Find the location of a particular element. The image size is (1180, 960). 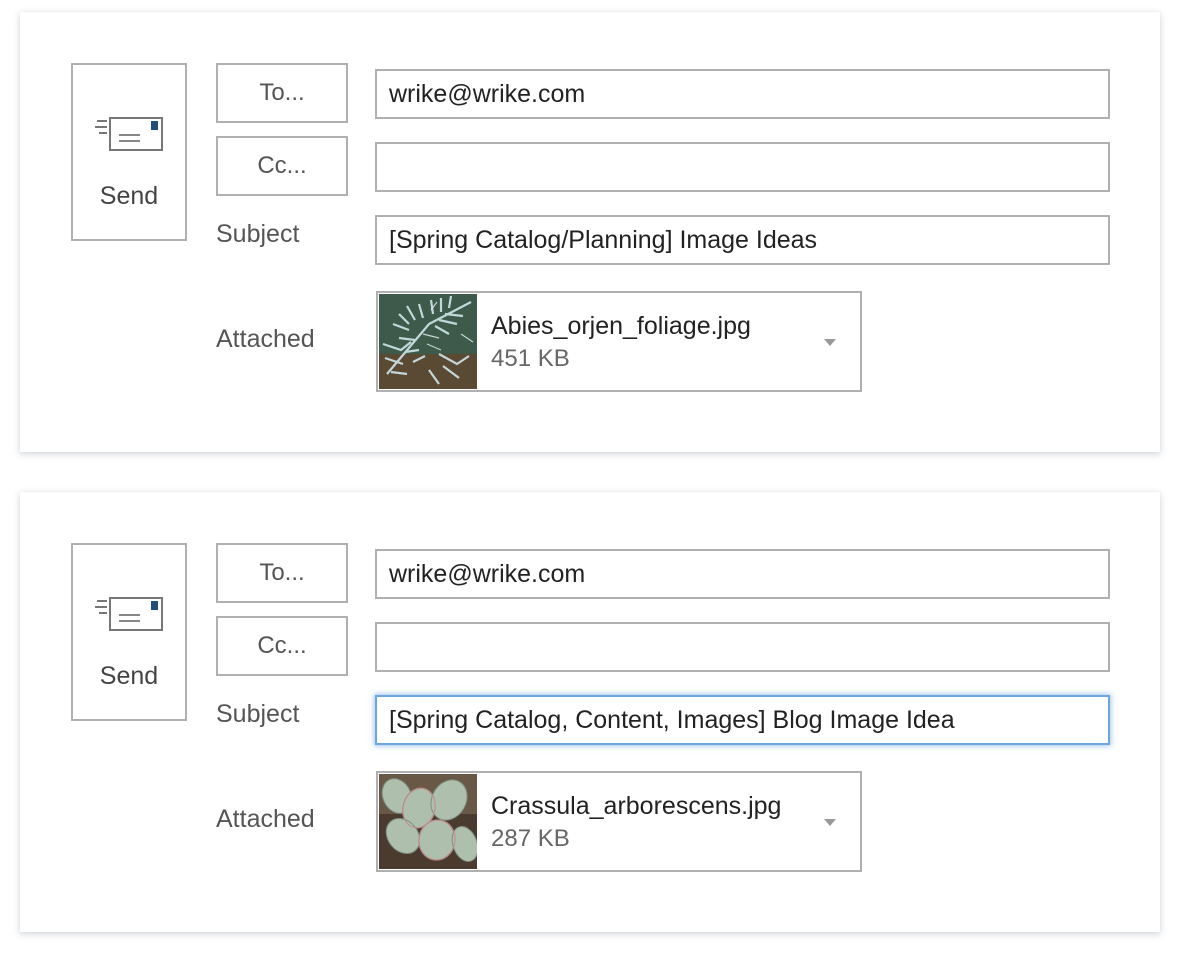

attachment-size: 287 KB is located at coordinates (530, 838).